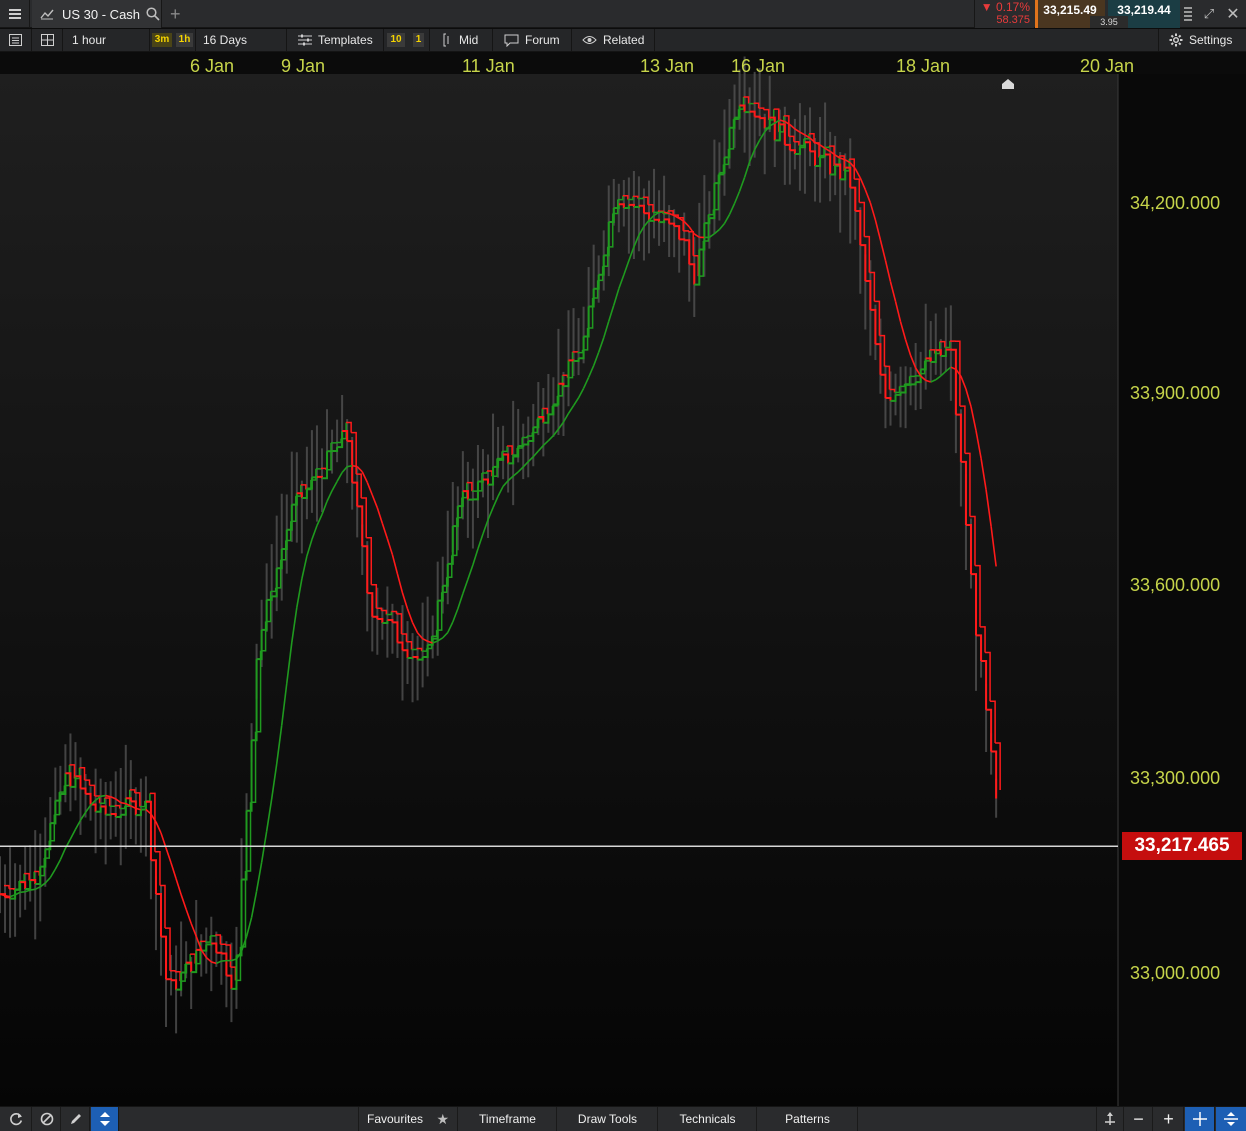  I want to click on favourites-button: Favourites ★, so click(408, 1119).